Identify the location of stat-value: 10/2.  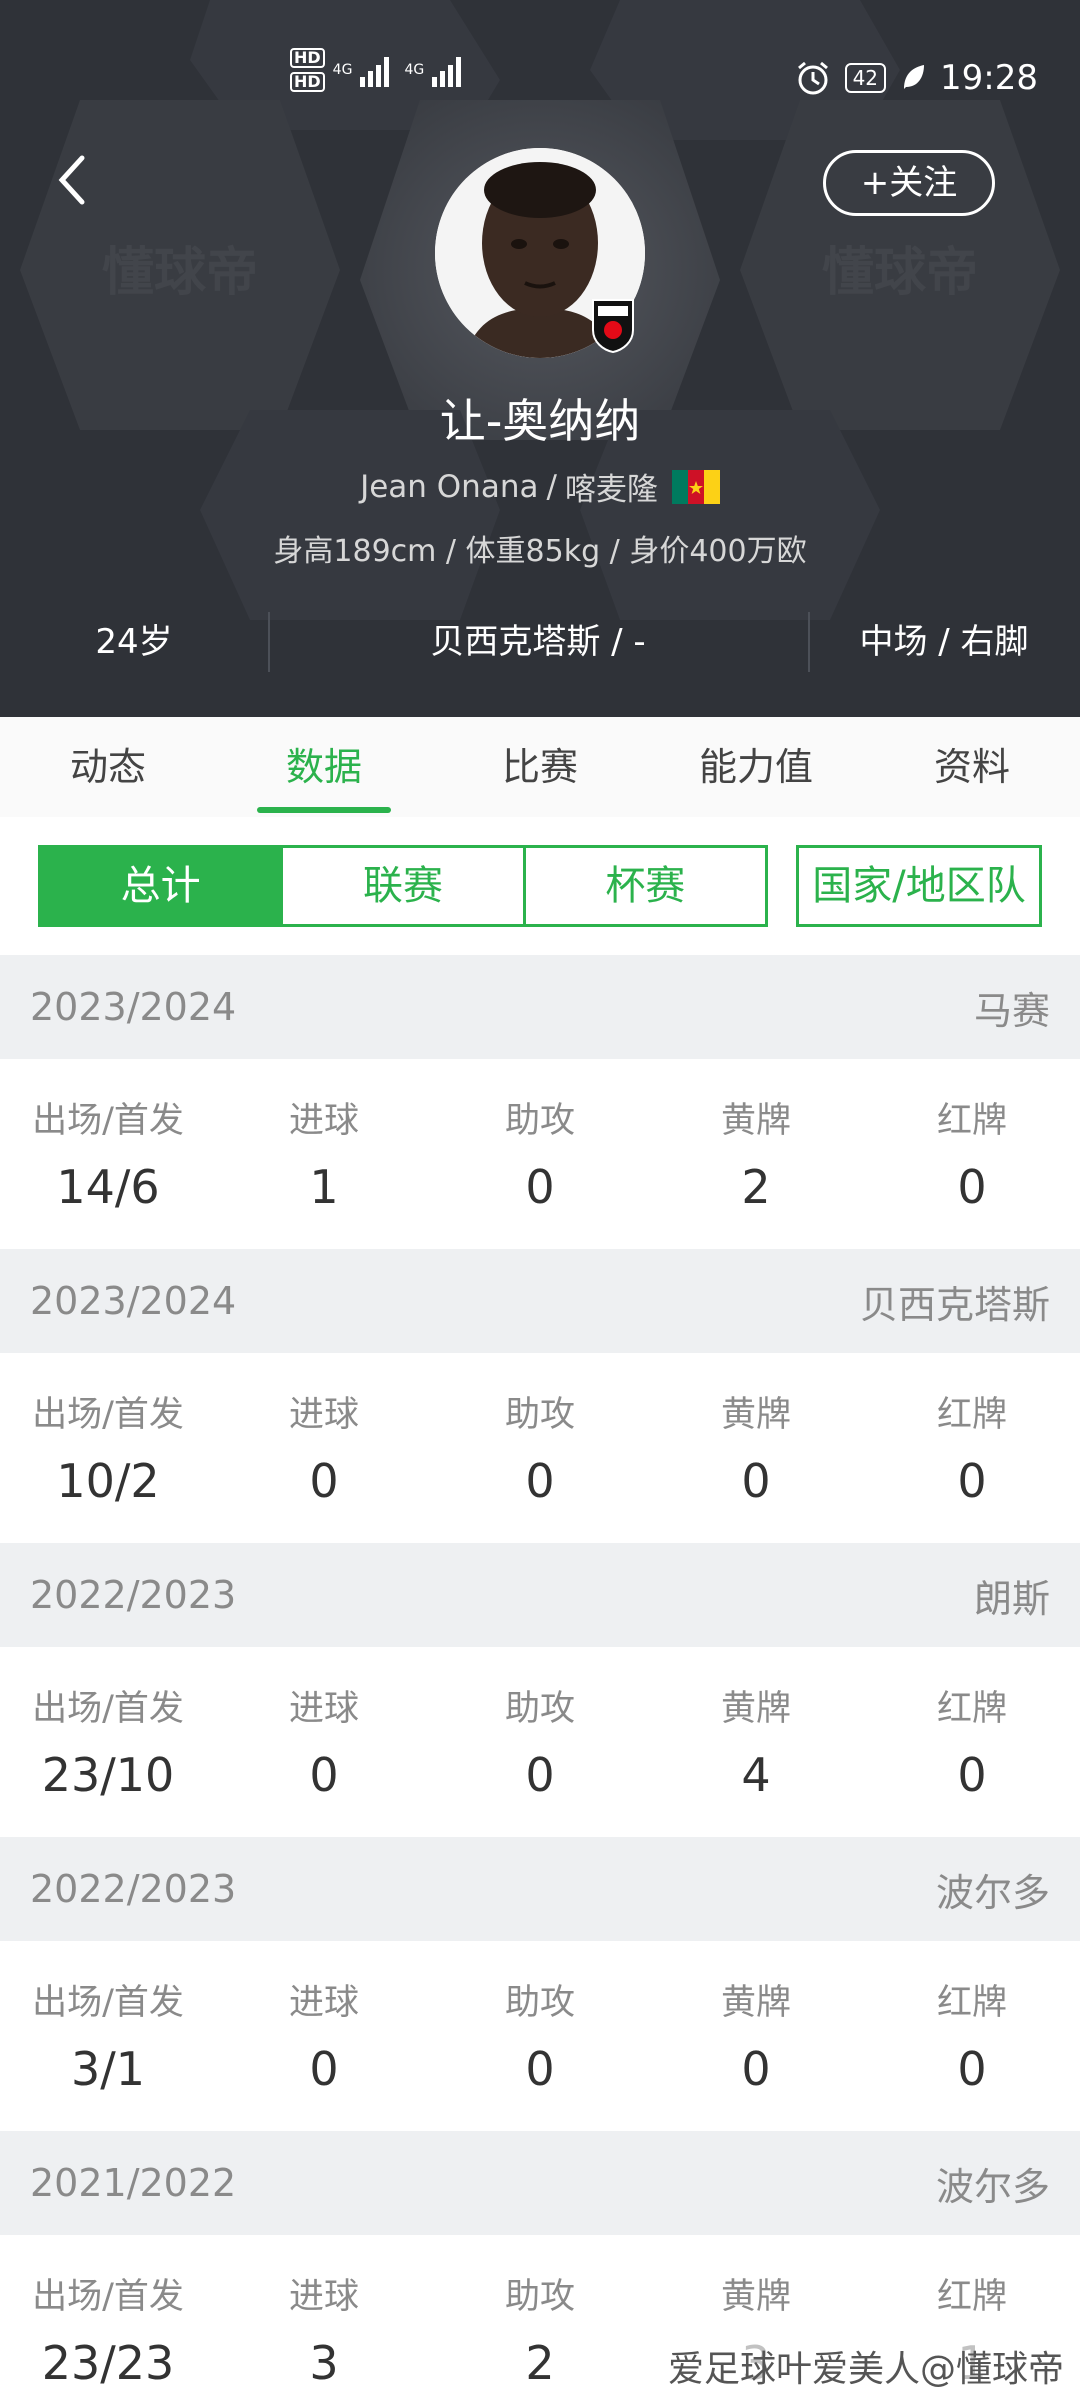
(108, 1481).